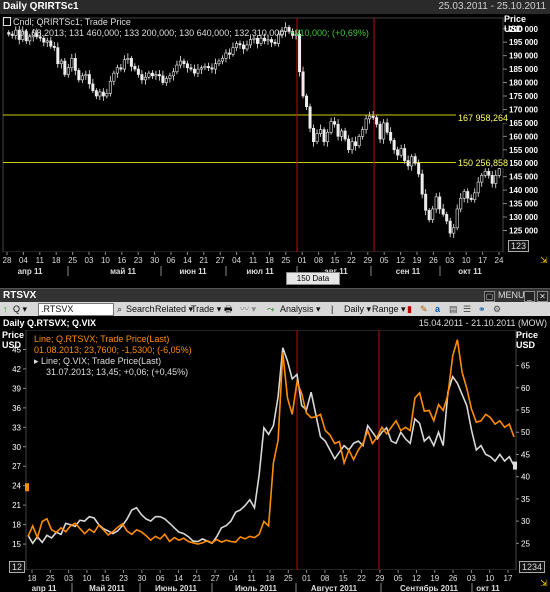 The width and height of the screenshot is (550, 592). I want to click on vix-last-marker, so click(515, 465).